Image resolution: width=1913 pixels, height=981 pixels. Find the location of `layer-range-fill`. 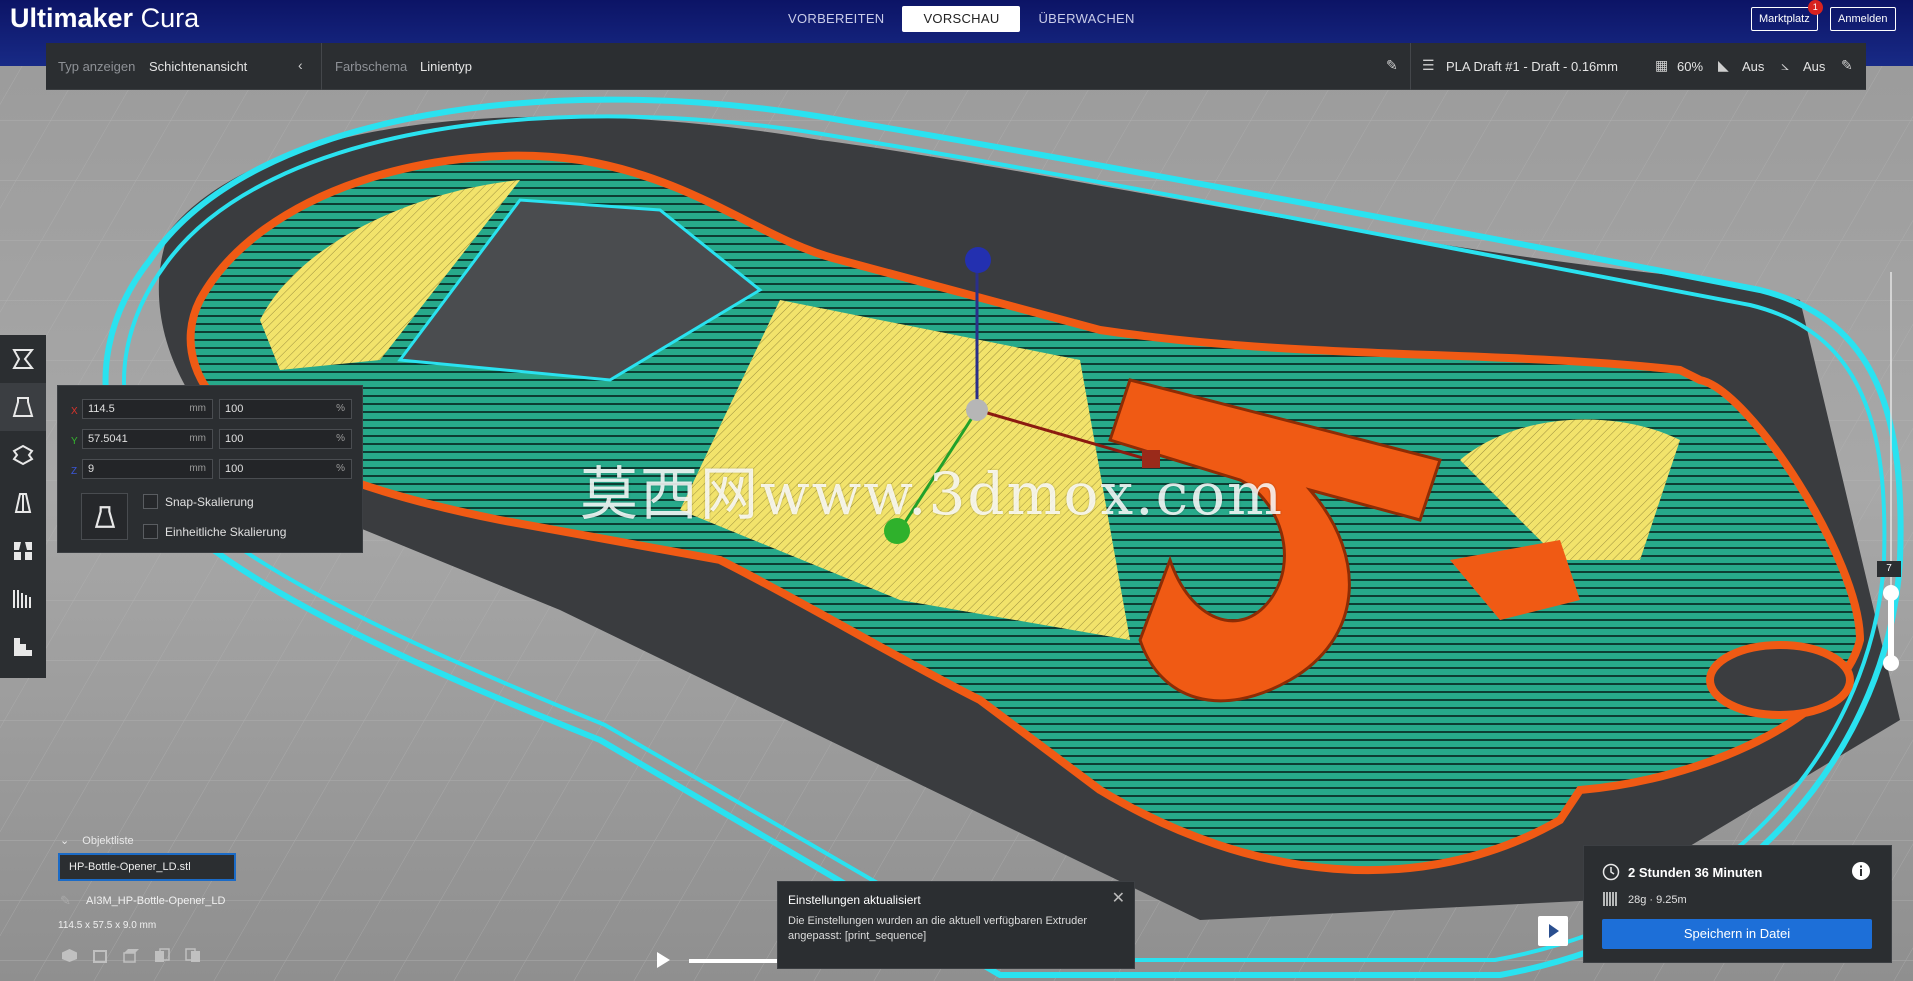

layer-range-fill is located at coordinates (1891, 628).